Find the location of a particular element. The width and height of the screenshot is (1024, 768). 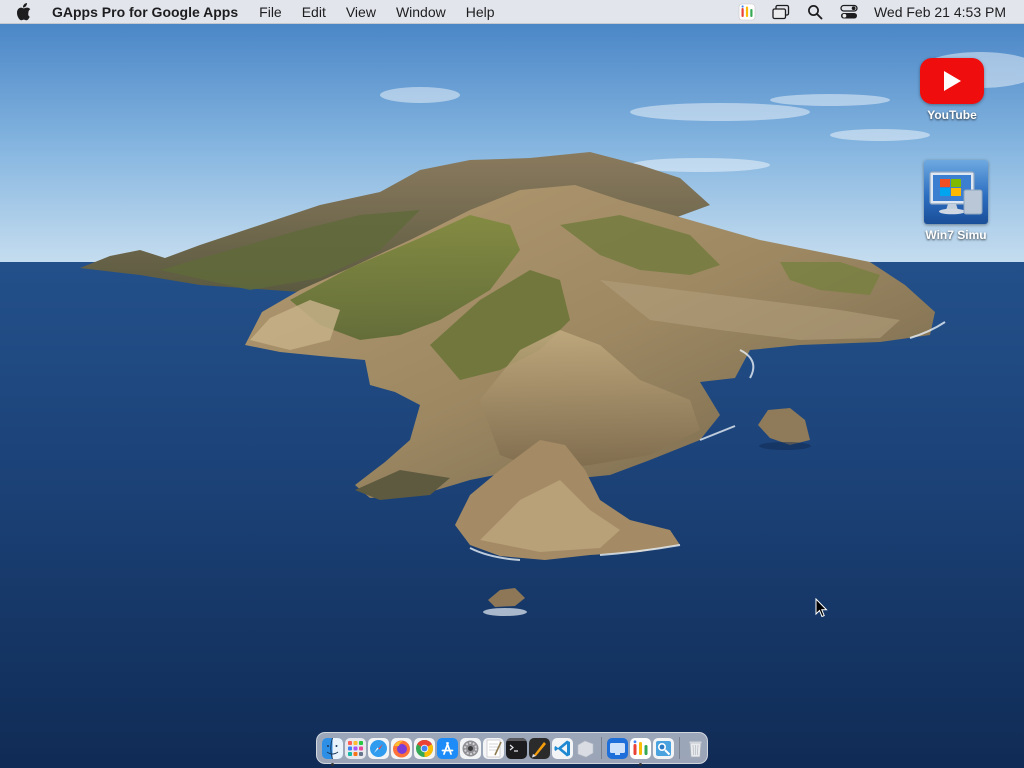

dock-preview is located at coordinates (663, 748).